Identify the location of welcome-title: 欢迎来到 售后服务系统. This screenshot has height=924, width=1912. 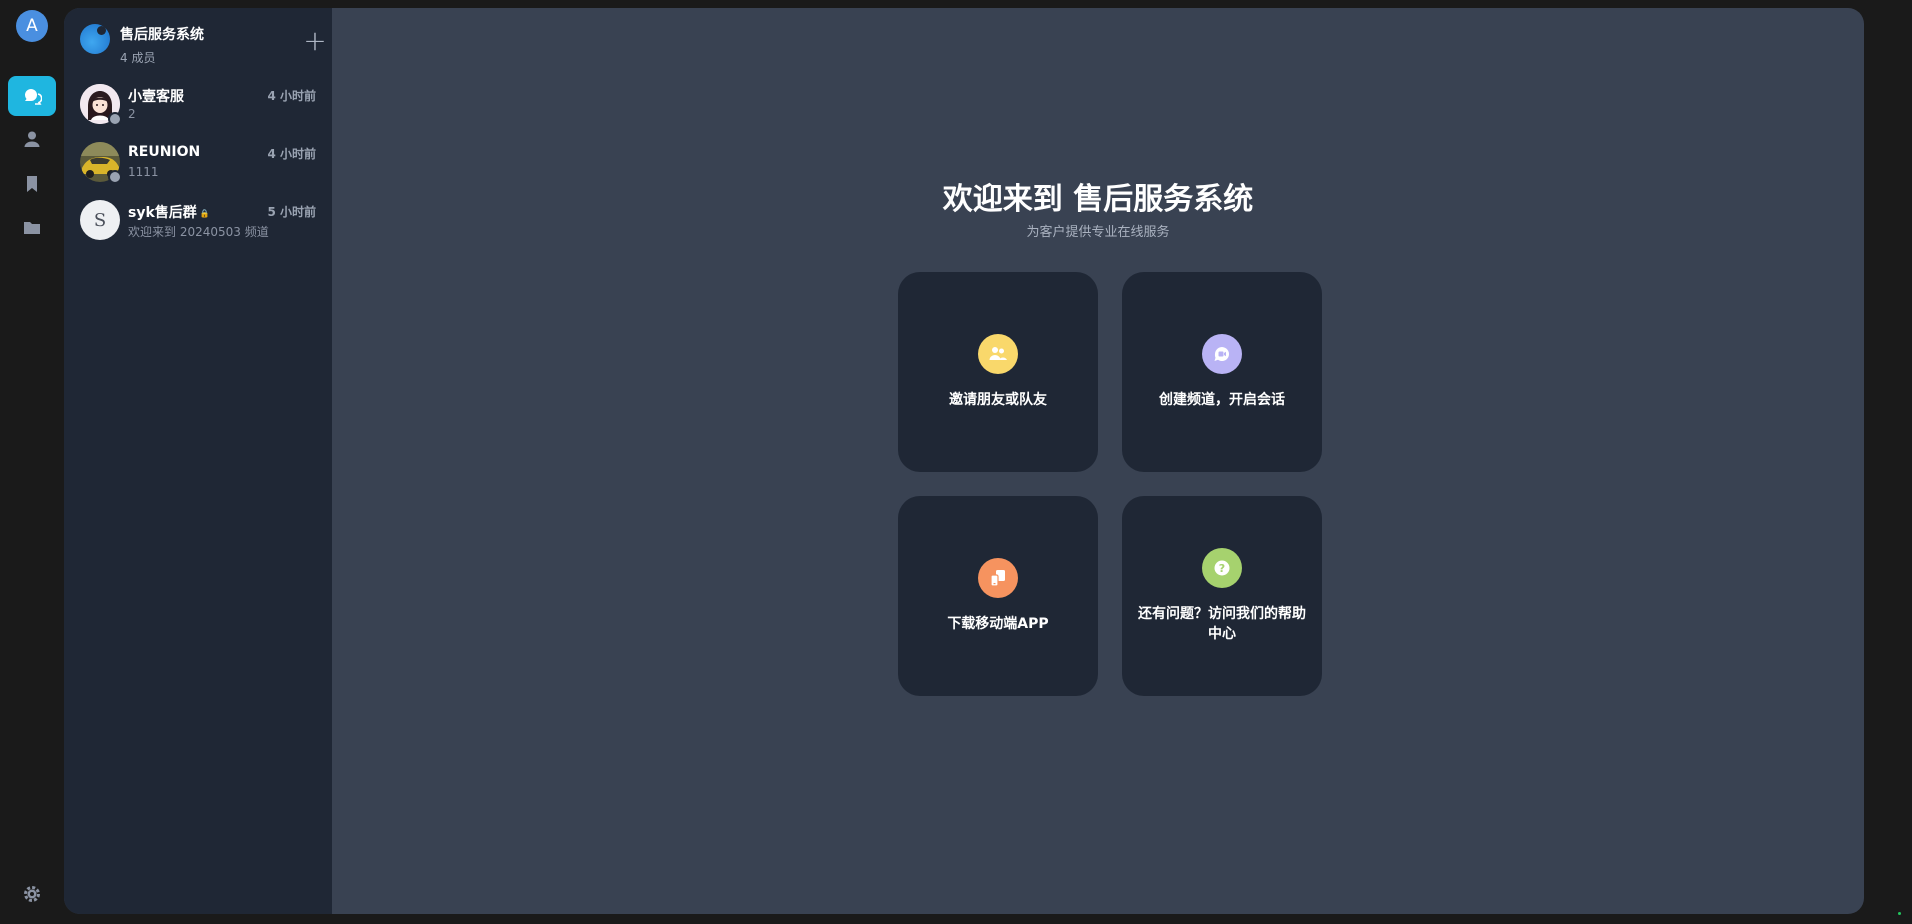
(1098, 199).